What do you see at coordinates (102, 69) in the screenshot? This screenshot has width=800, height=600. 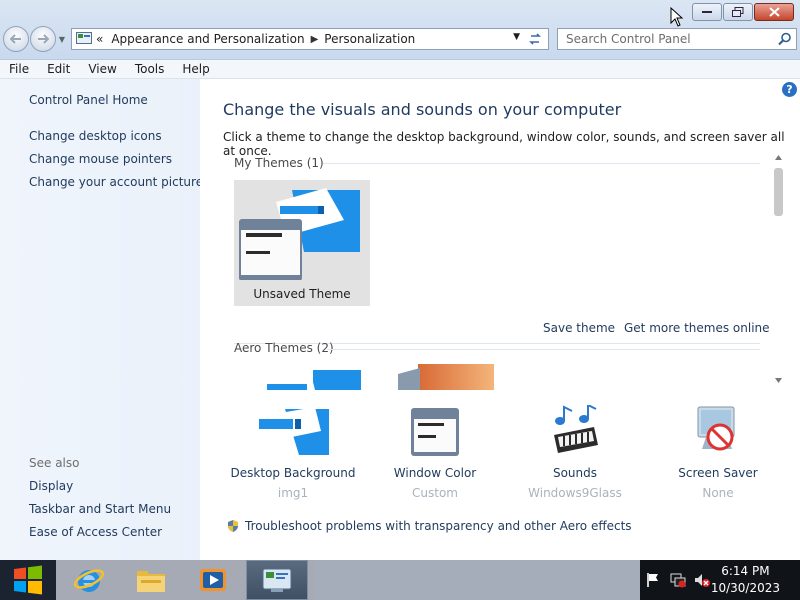 I see `menu-view: View` at bounding box center [102, 69].